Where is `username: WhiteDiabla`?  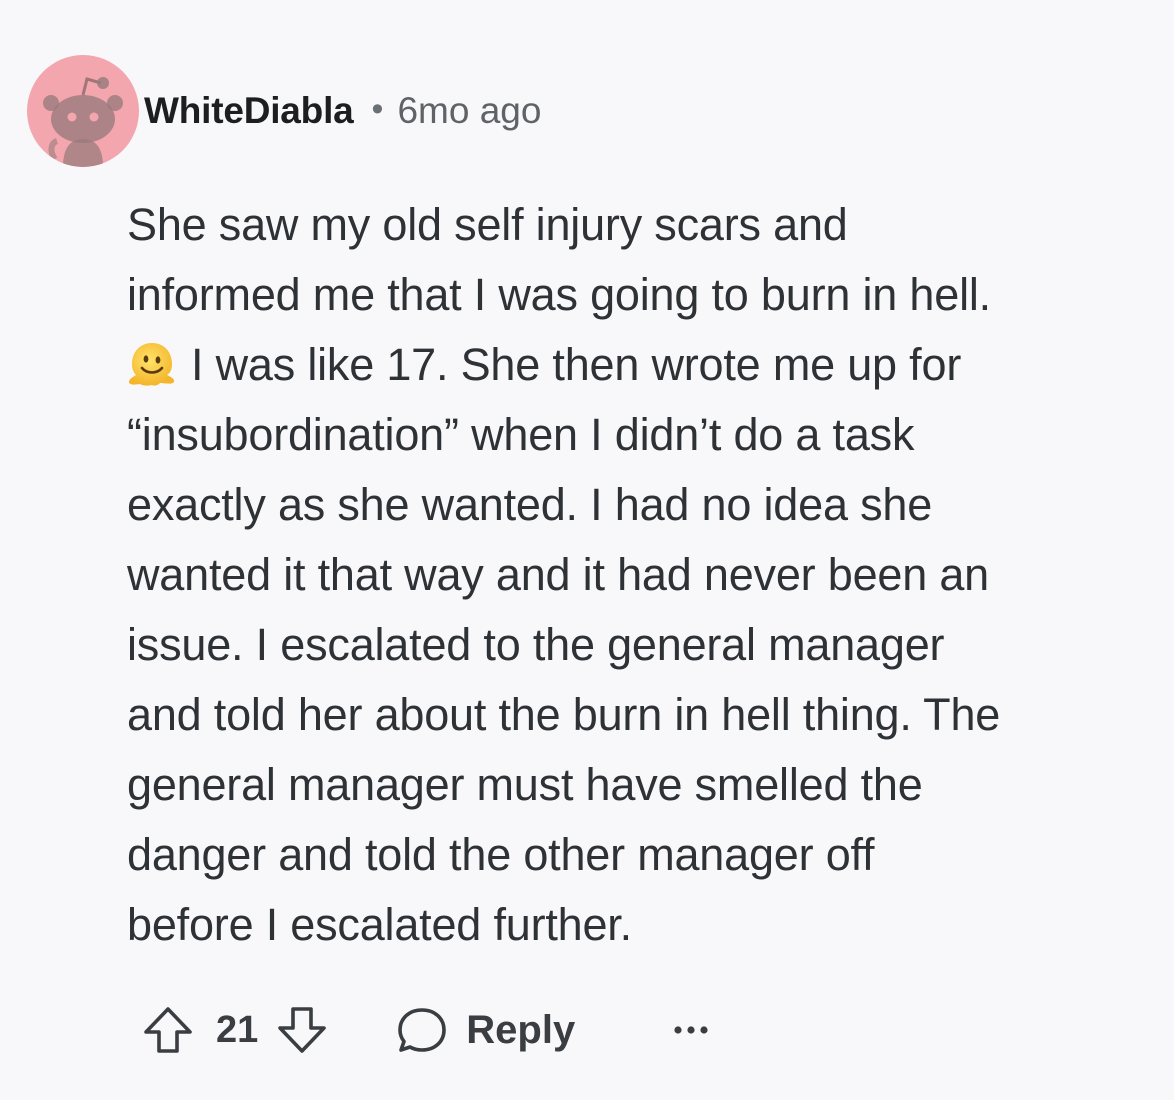
username: WhiteDiabla is located at coordinates (249, 111).